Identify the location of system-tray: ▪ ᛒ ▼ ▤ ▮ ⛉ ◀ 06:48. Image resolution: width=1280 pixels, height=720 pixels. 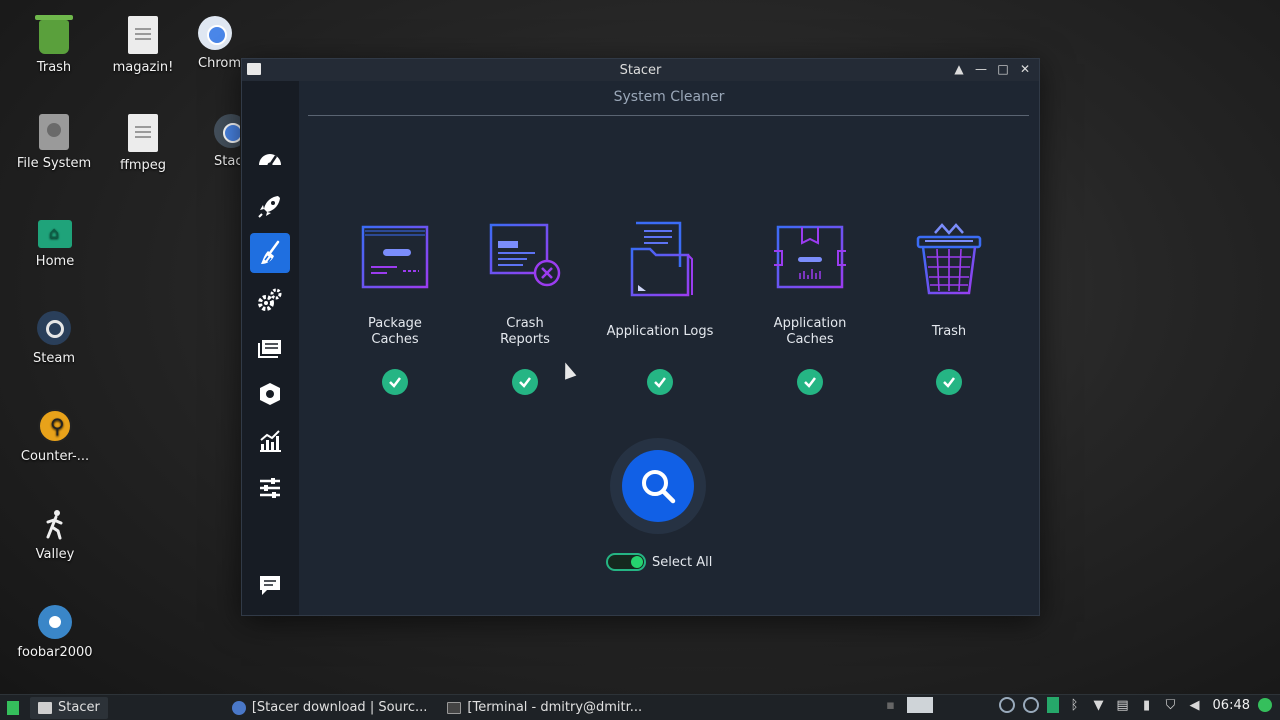
(1077, 705).